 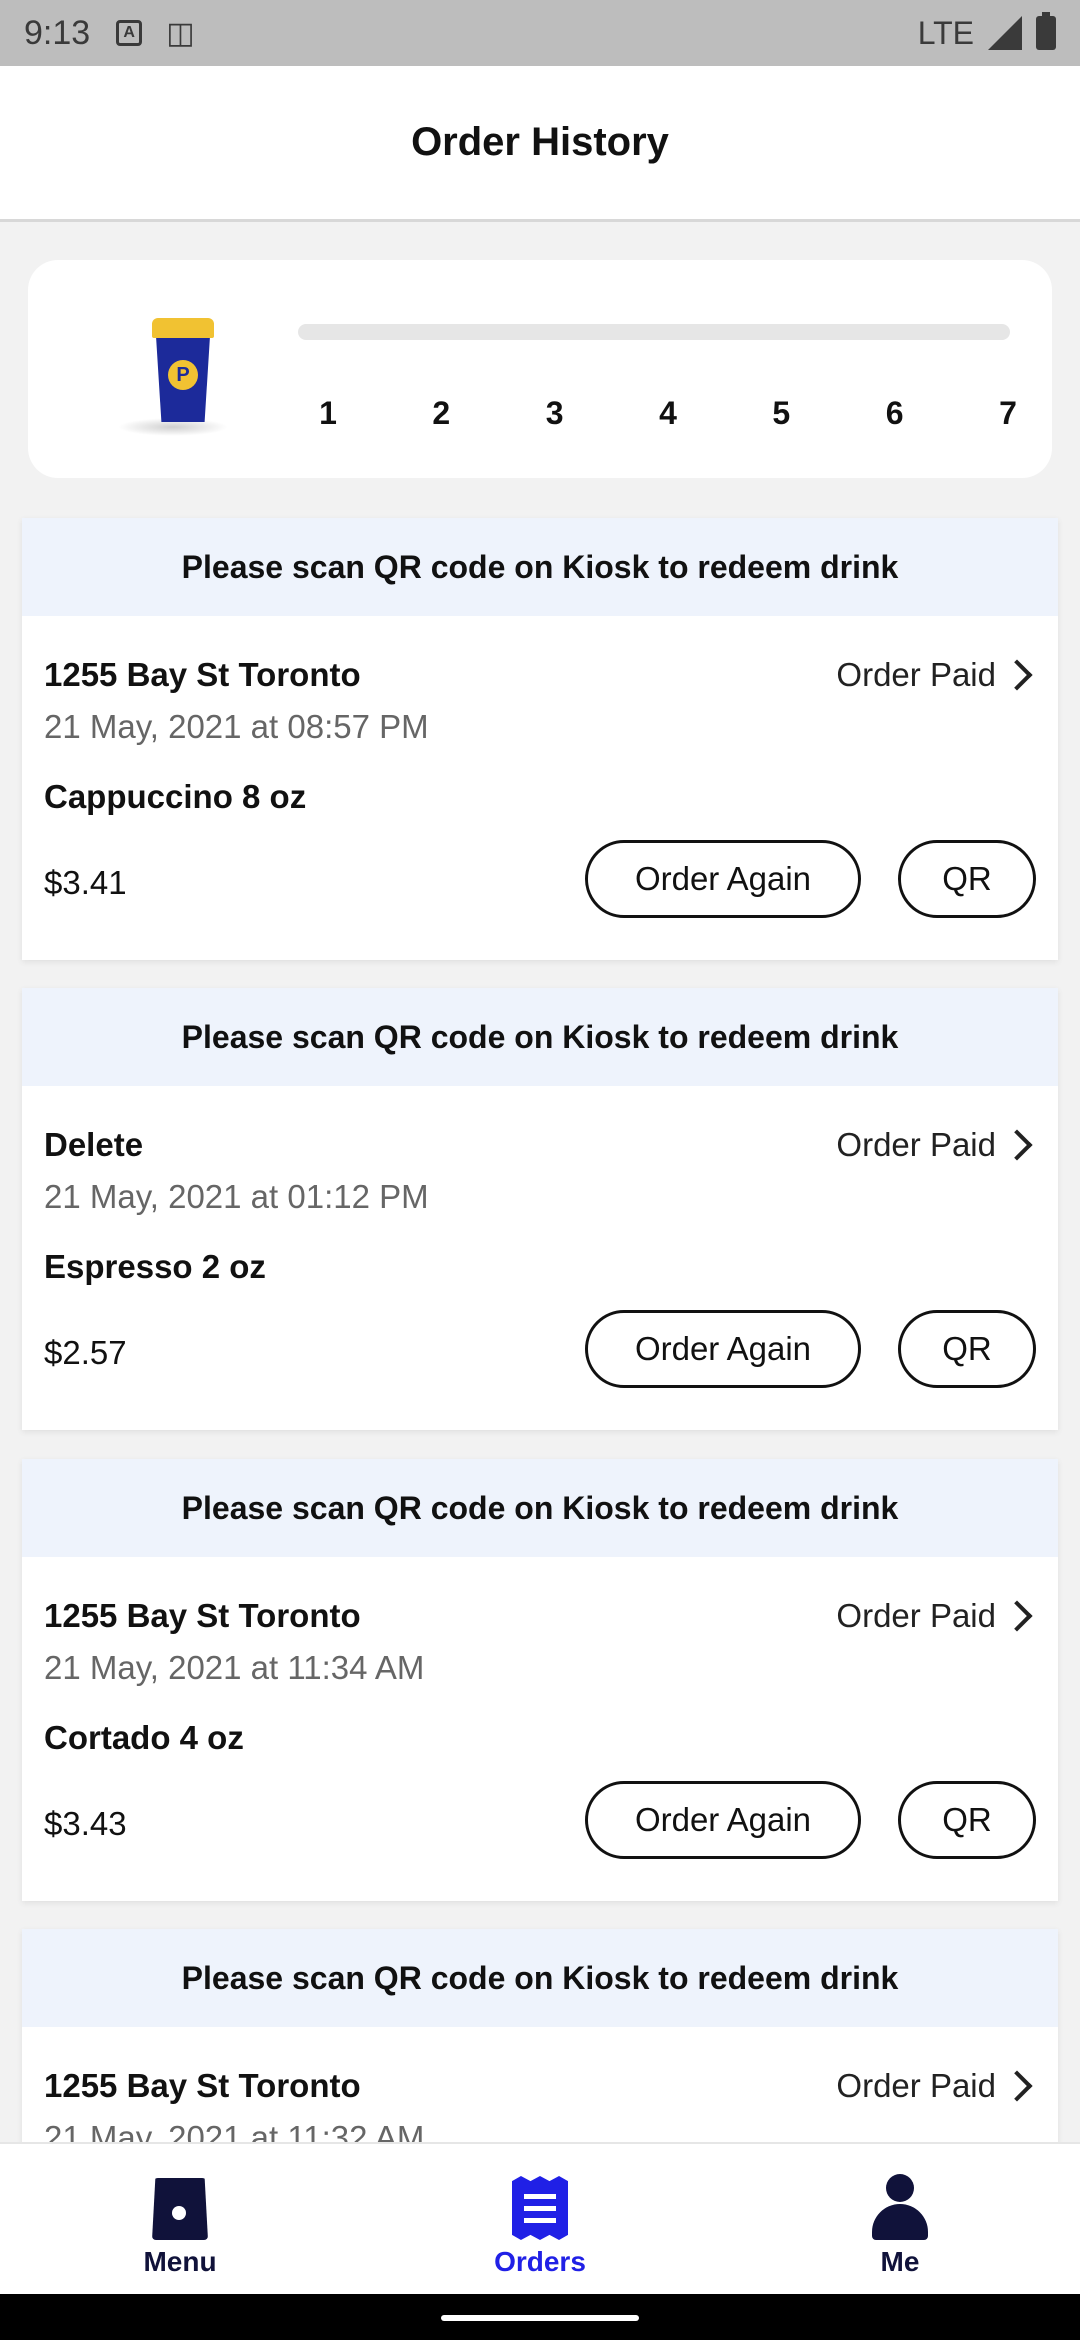 What do you see at coordinates (328, 413) in the screenshot?
I see `stamp-number: 1` at bounding box center [328, 413].